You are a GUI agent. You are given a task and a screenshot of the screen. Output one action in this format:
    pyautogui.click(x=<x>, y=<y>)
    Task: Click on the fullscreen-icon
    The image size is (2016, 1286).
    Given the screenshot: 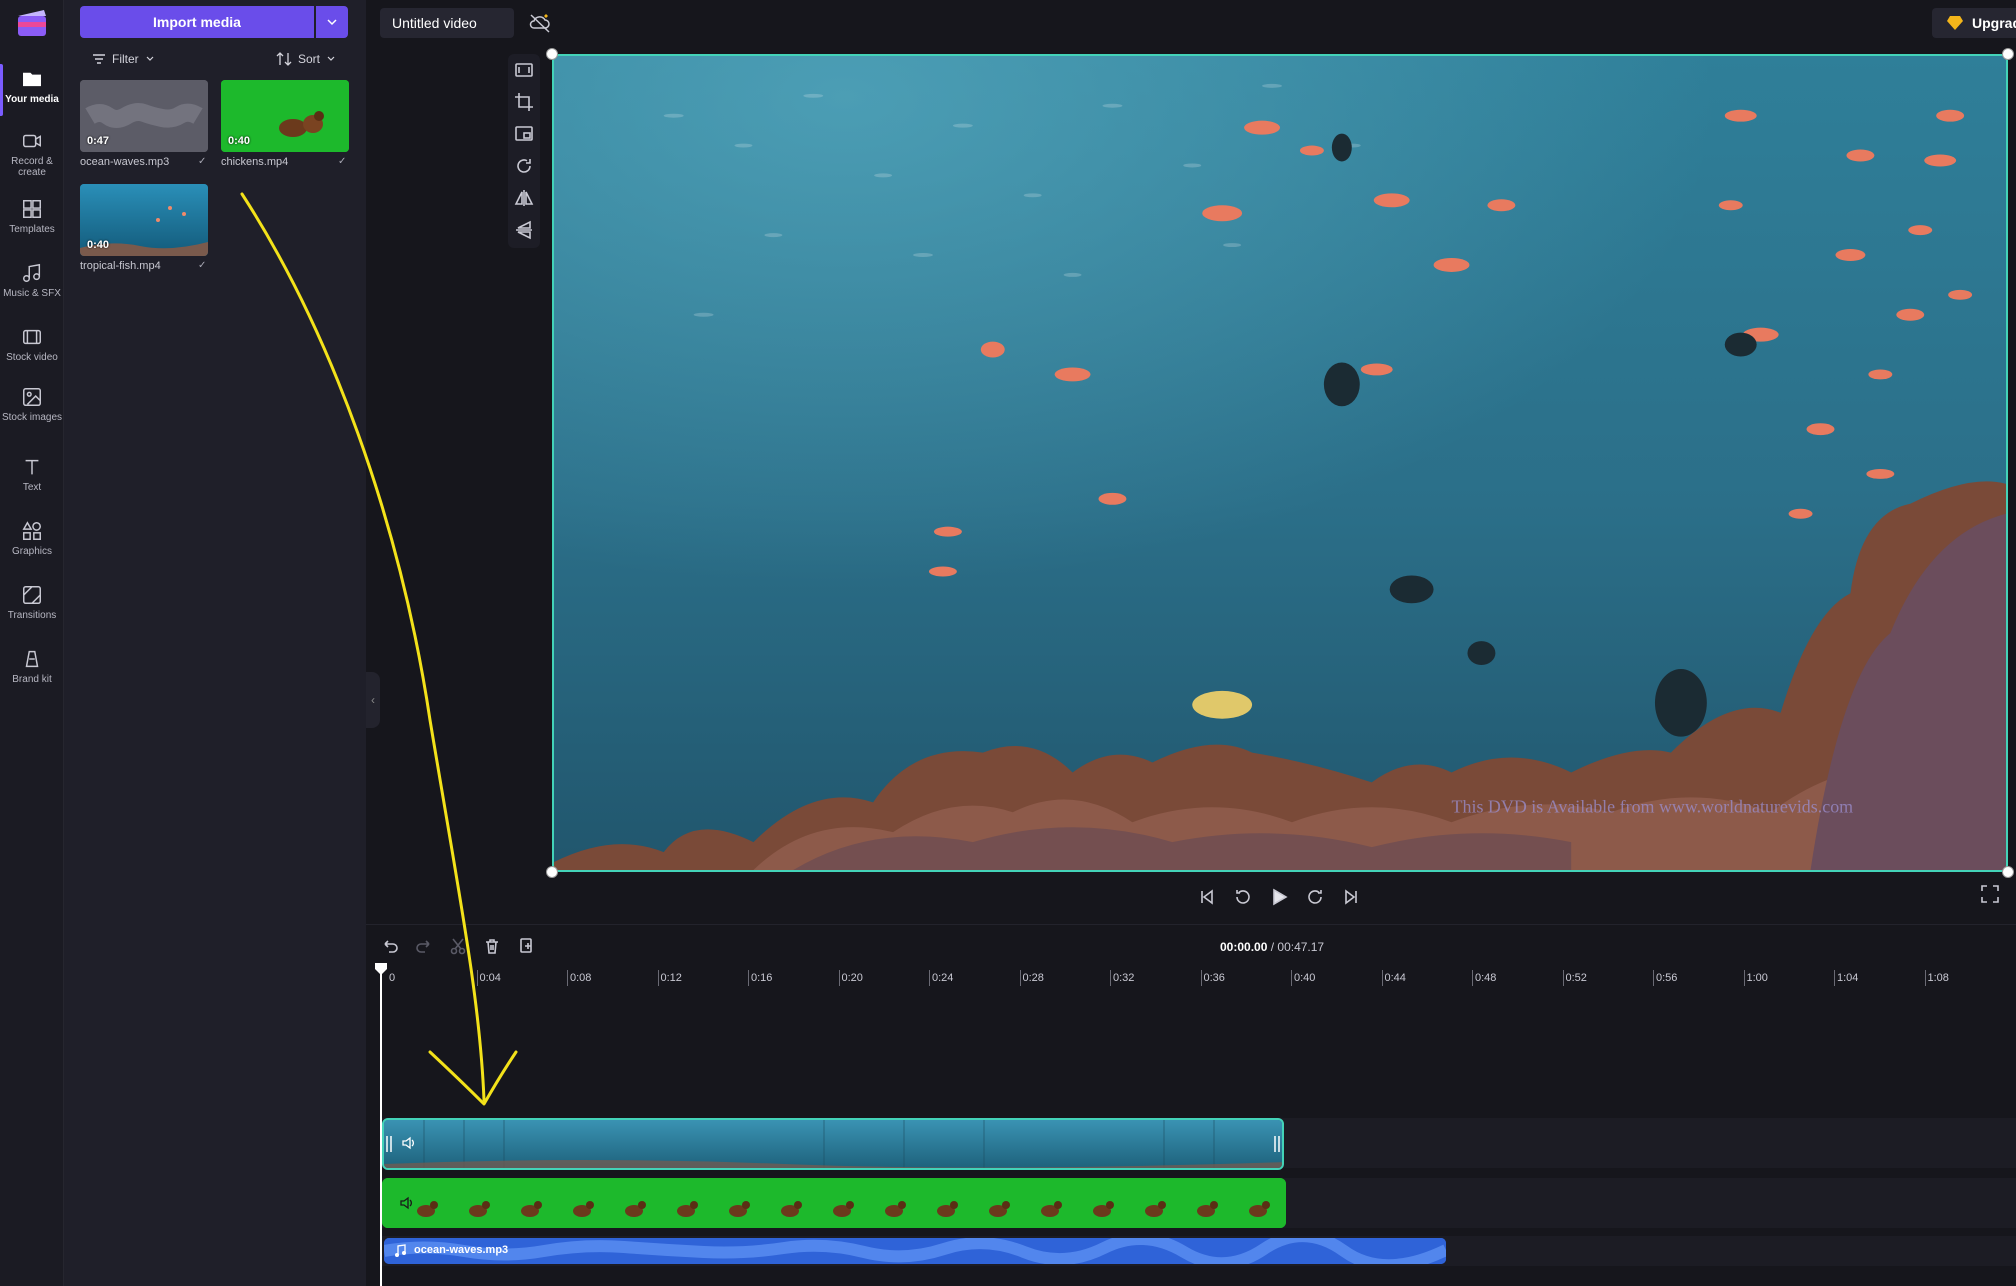 What is the action you would take?
    pyautogui.click(x=1990, y=894)
    